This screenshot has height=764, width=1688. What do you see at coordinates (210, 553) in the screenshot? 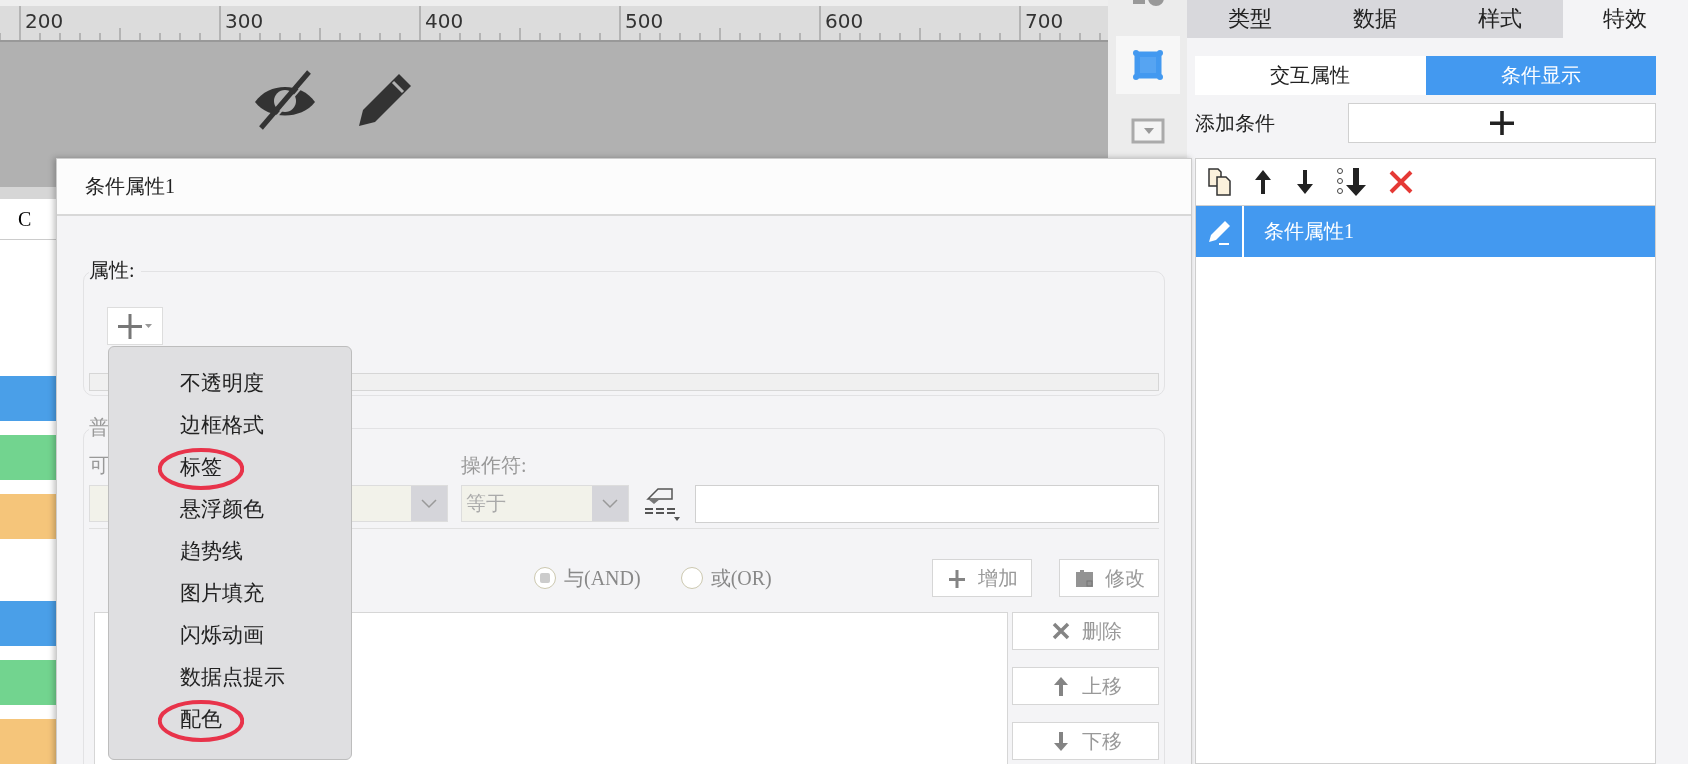
I see `menu-item: 趋势线` at bounding box center [210, 553].